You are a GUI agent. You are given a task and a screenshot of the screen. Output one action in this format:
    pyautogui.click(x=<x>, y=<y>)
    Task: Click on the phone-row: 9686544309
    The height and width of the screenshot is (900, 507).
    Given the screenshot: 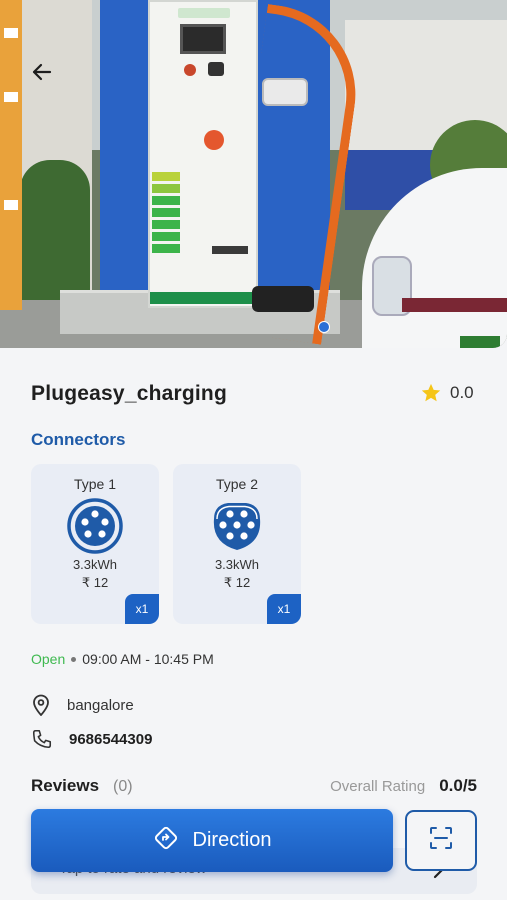 What is the action you would take?
    pyautogui.click(x=91, y=739)
    